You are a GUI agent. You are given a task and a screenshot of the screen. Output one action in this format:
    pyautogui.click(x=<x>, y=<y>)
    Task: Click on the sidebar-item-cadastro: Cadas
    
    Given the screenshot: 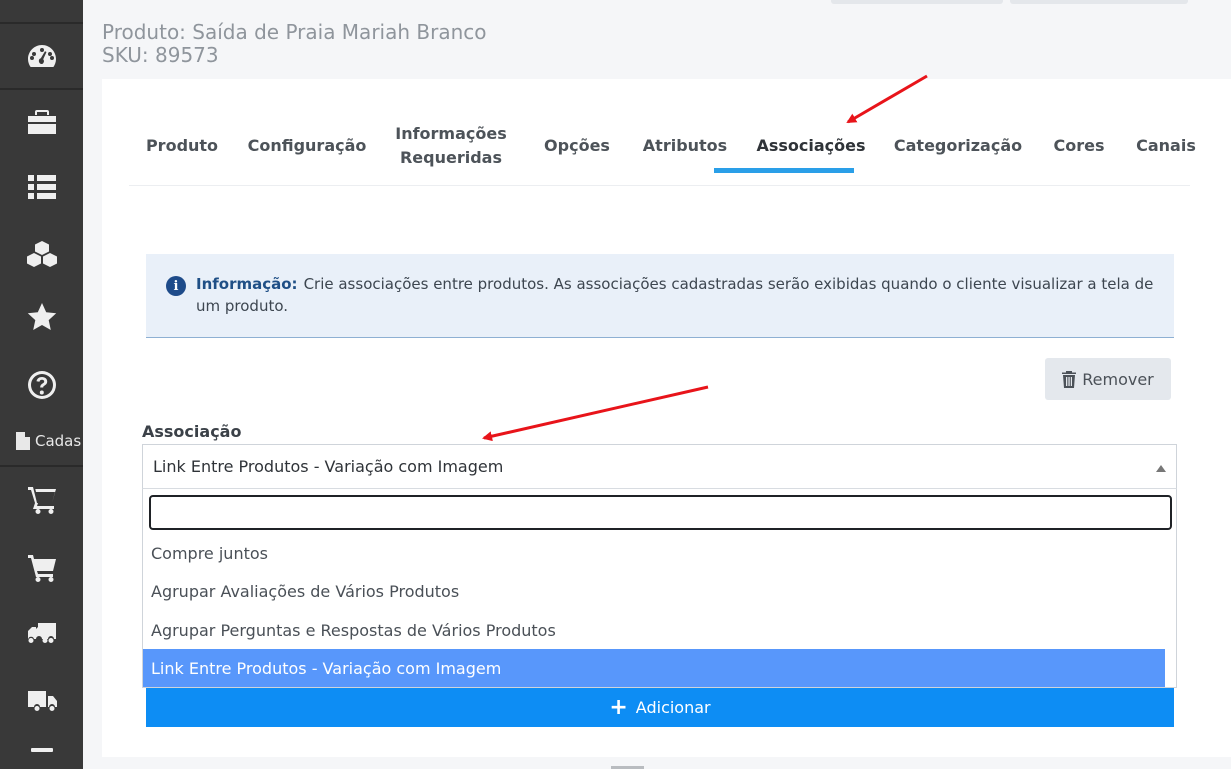 What is the action you would take?
    pyautogui.click(x=49, y=441)
    